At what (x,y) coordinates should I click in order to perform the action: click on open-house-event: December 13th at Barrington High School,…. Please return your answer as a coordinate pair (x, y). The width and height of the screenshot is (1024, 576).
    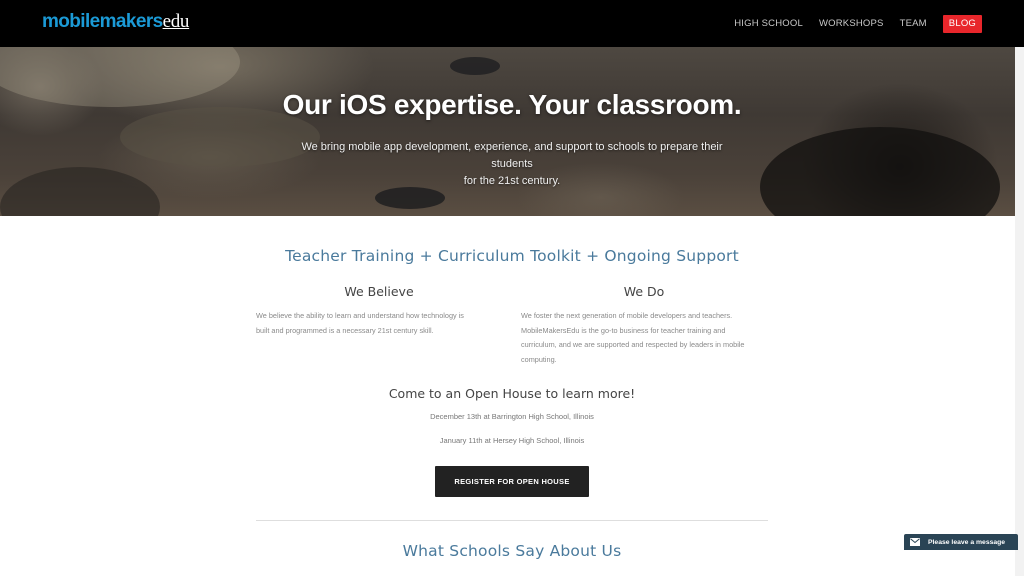
    Looking at the image, I should click on (512, 416).